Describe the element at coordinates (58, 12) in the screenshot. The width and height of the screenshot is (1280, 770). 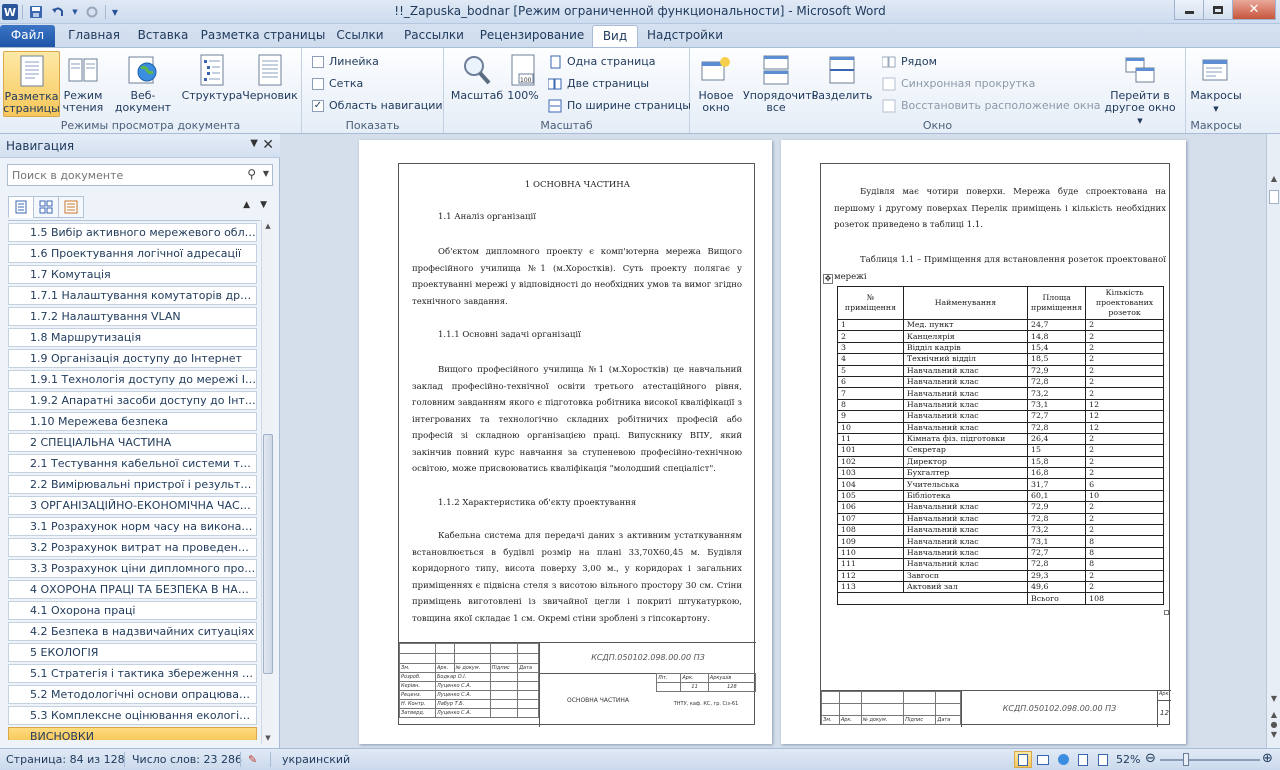
I see `undo-icon` at that location.